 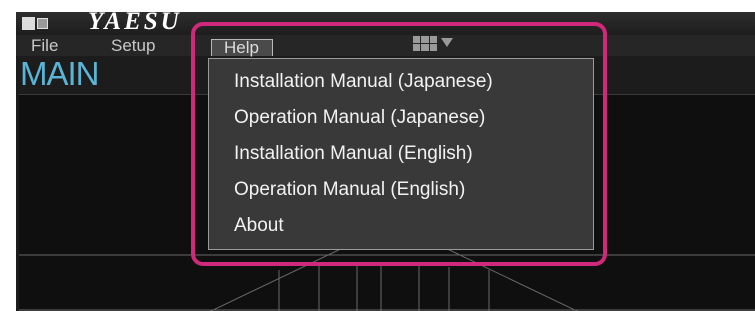 What do you see at coordinates (59, 73) in the screenshot?
I see `panel-label: MAIN` at bounding box center [59, 73].